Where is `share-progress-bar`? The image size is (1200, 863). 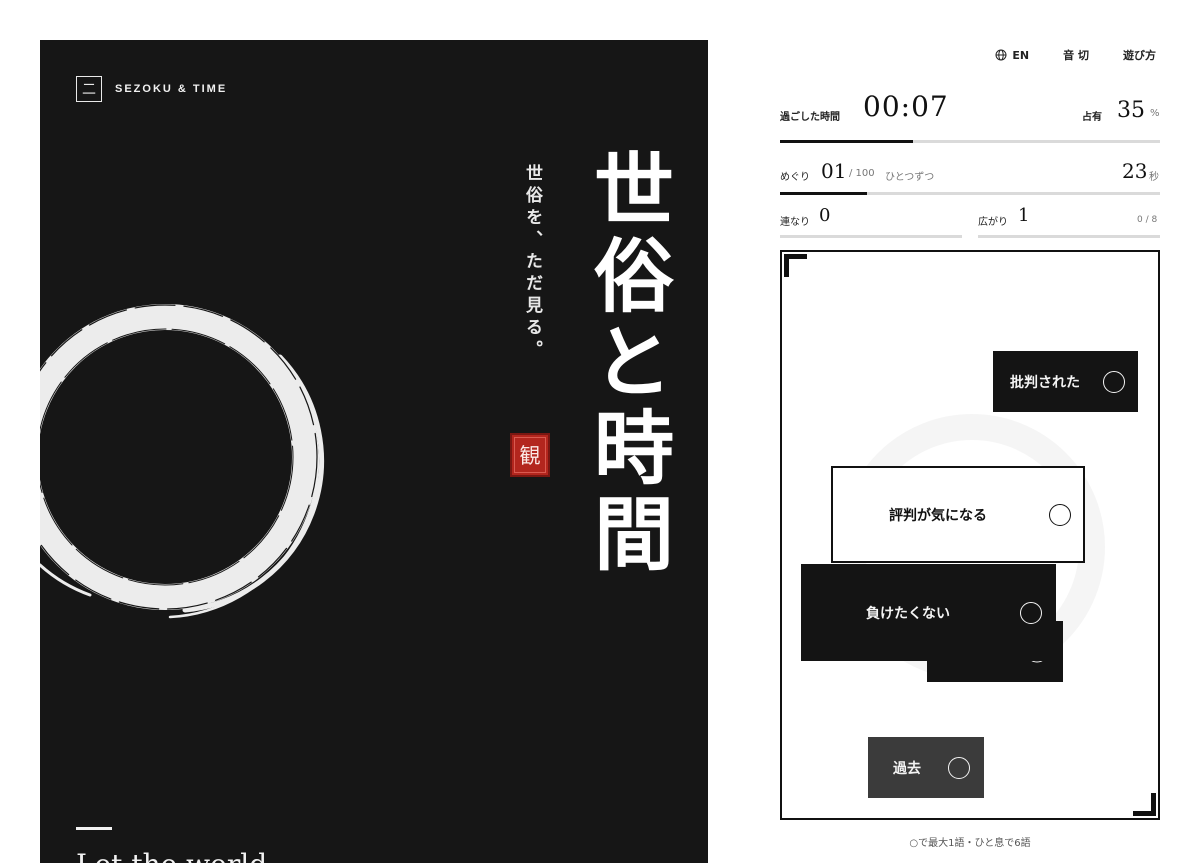
share-progress-bar is located at coordinates (970, 141).